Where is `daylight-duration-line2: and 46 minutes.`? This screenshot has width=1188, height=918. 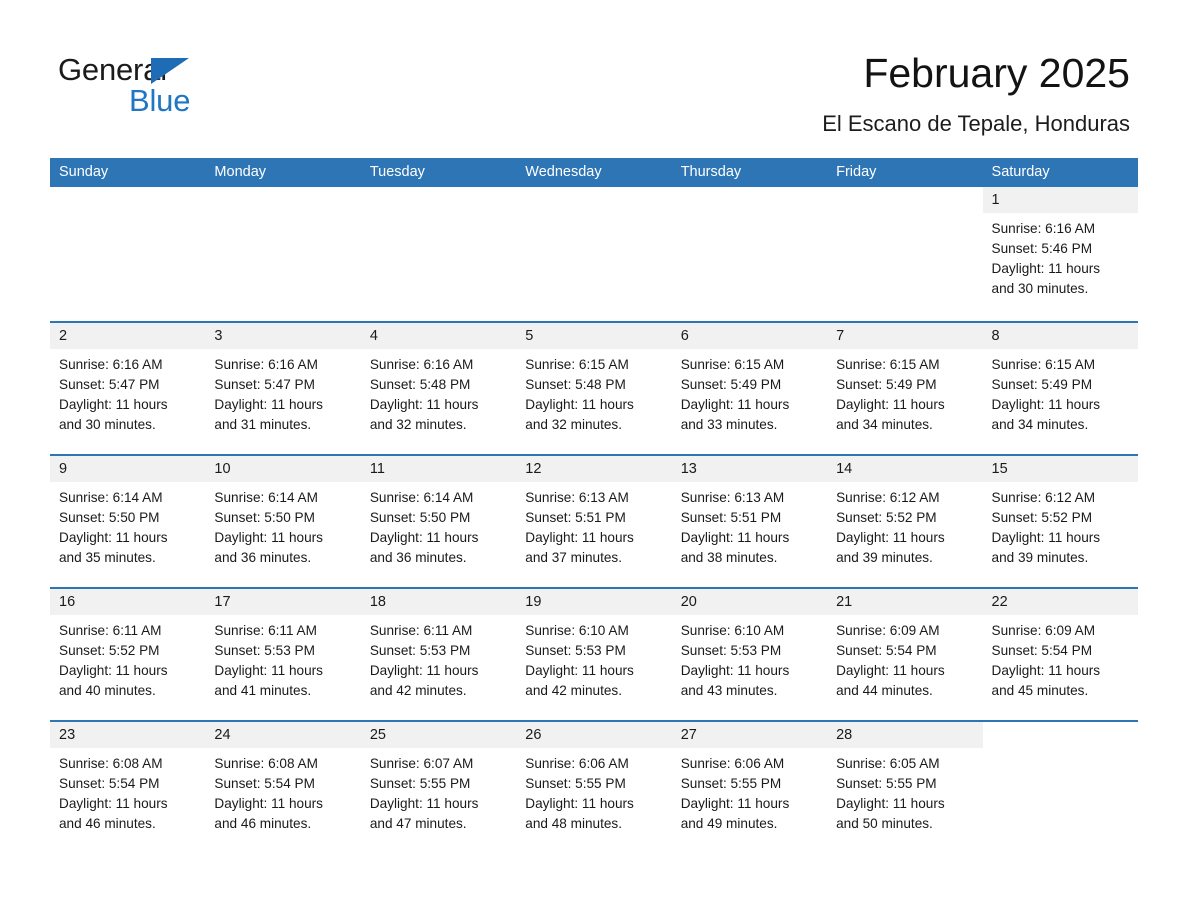 daylight-duration-line2: and 46 minutes. is located at coordinates (107, 823).